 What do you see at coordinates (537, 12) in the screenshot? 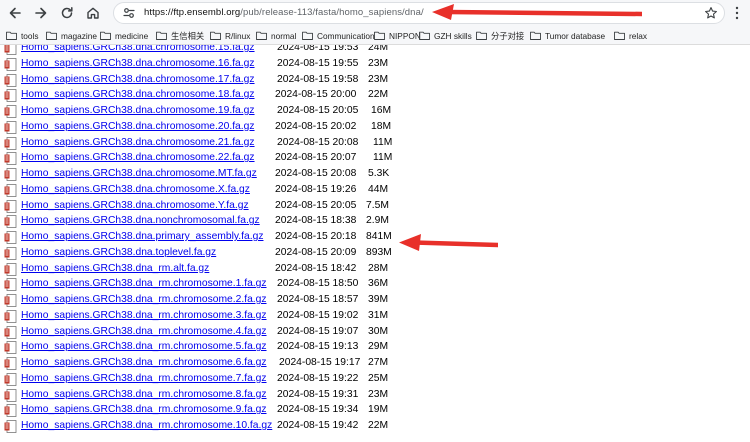
I see `annotation-arrow-url` at bounding box center [537, 12].